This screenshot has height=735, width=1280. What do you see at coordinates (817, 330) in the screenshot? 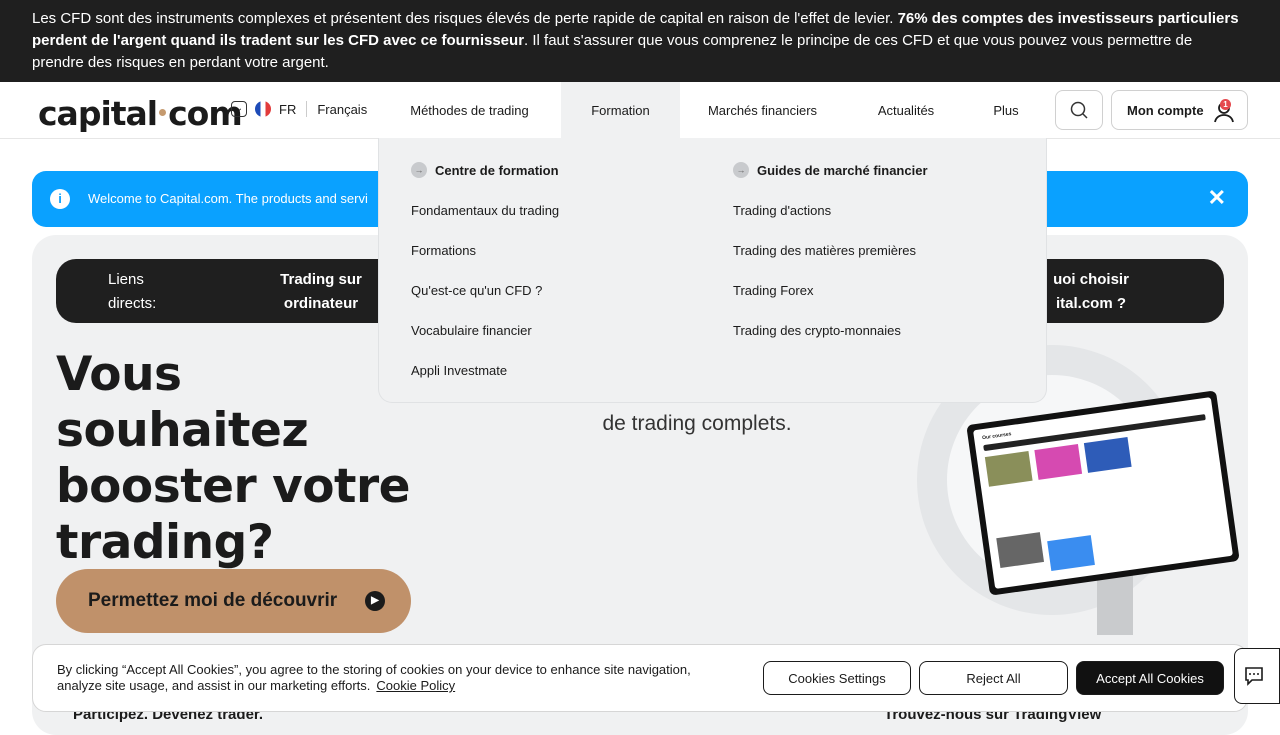
I see `dropdown-item: Trading des crypto-monnaies` at bounding box center [817, 330].